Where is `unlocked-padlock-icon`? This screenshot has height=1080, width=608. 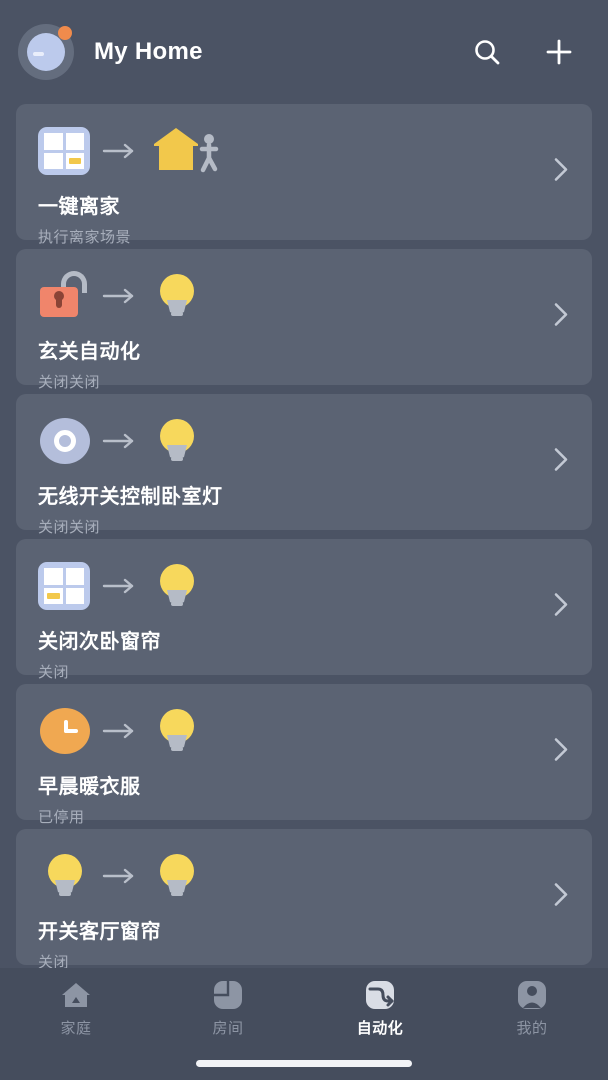
unlocked-padlock-icon is located at coordinates (65, 296).